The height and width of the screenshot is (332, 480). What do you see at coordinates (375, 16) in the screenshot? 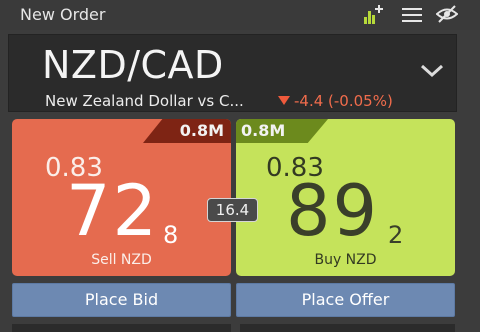
I see `add-chart-icon` at bounding box center [375, 16].